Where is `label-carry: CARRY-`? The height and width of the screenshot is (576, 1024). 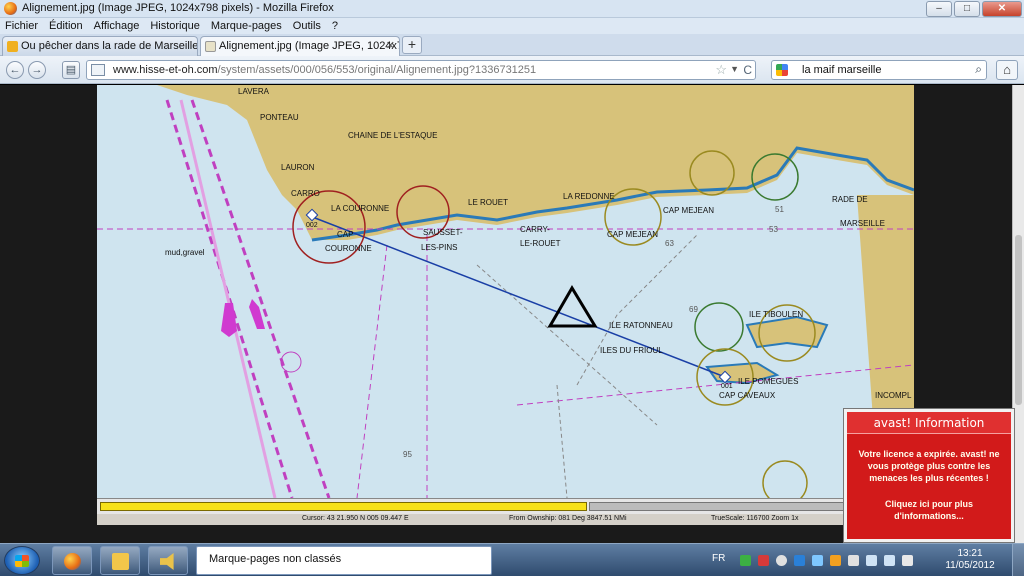 label-carry: CARRY- is located at coordinates (535, 229).